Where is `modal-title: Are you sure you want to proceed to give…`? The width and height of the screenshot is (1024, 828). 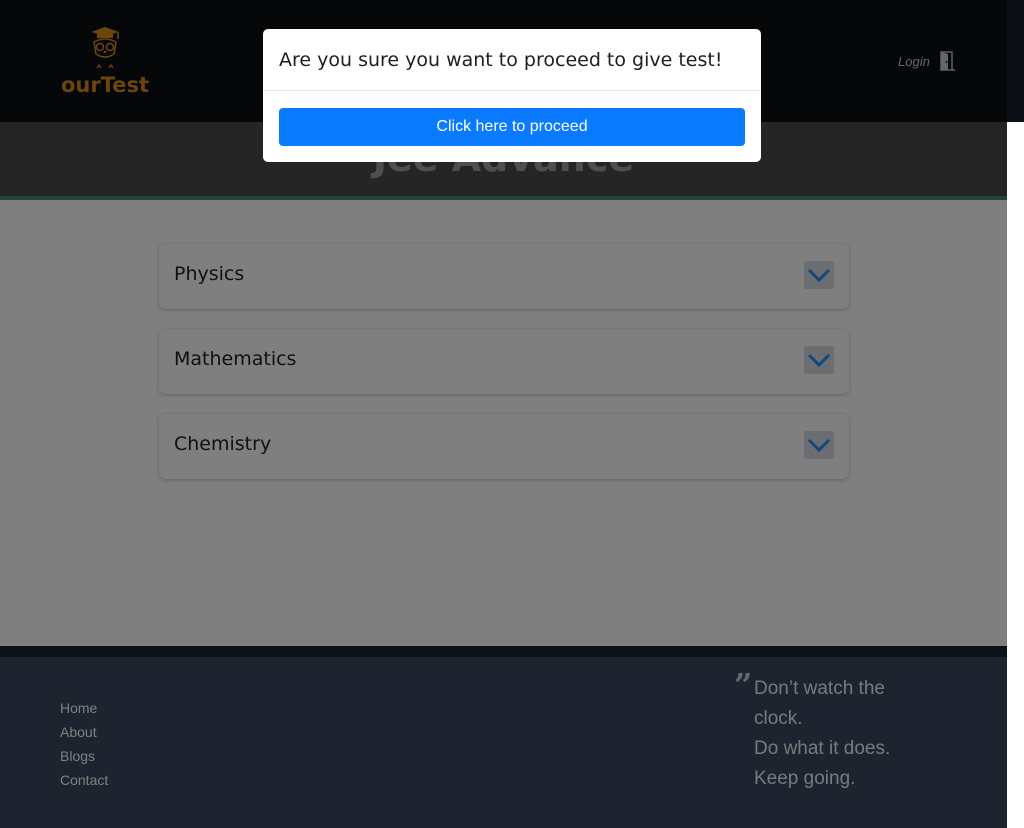 modal-title: Are you sure you want to proceed to give… is located at coordinates (501, 60).